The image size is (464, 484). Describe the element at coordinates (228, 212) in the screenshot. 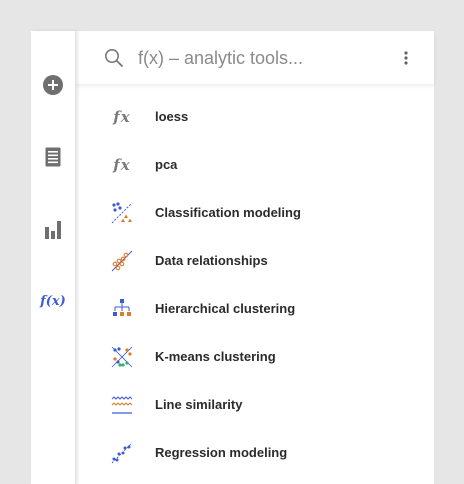

I see `tool-label: Classification modeling` at that location.